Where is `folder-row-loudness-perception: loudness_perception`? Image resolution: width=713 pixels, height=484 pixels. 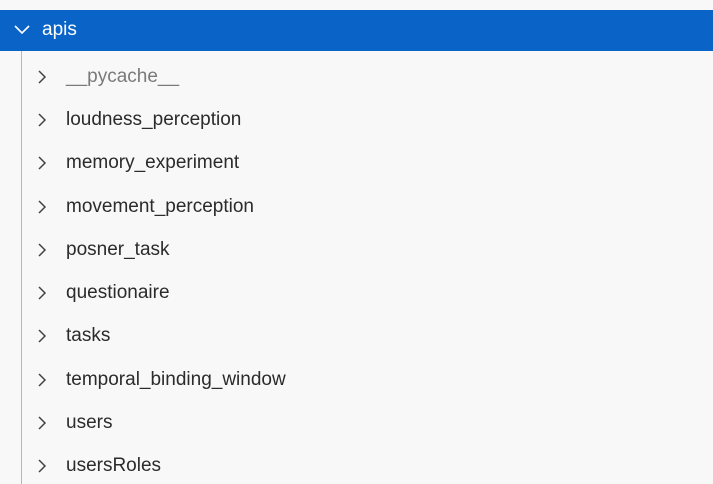 folder-row-loudness-perception: loudness_perception is located at coordinates (367, 120).